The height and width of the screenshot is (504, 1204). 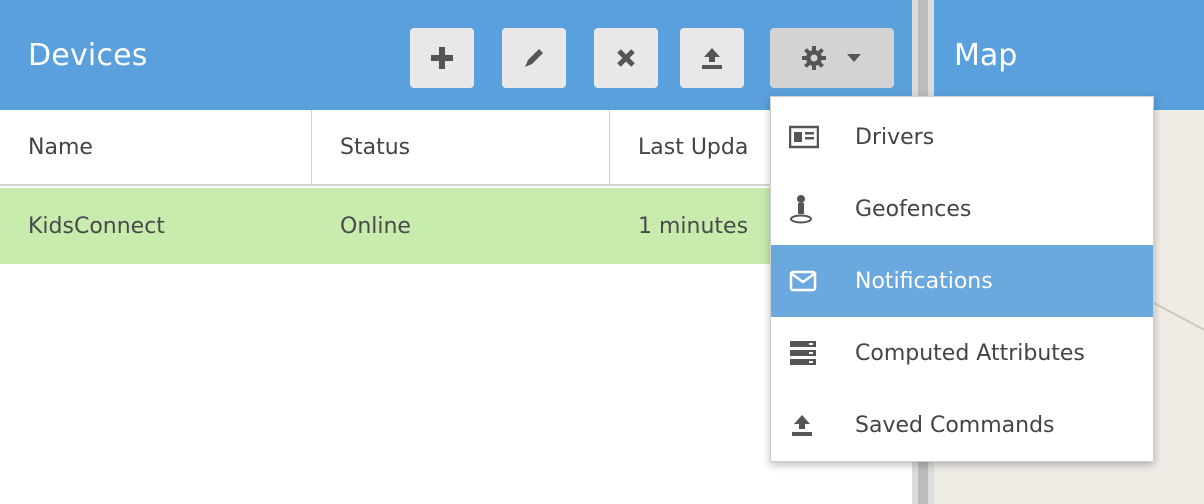 I want to click on cross-icon, so click(x=626, y=58).